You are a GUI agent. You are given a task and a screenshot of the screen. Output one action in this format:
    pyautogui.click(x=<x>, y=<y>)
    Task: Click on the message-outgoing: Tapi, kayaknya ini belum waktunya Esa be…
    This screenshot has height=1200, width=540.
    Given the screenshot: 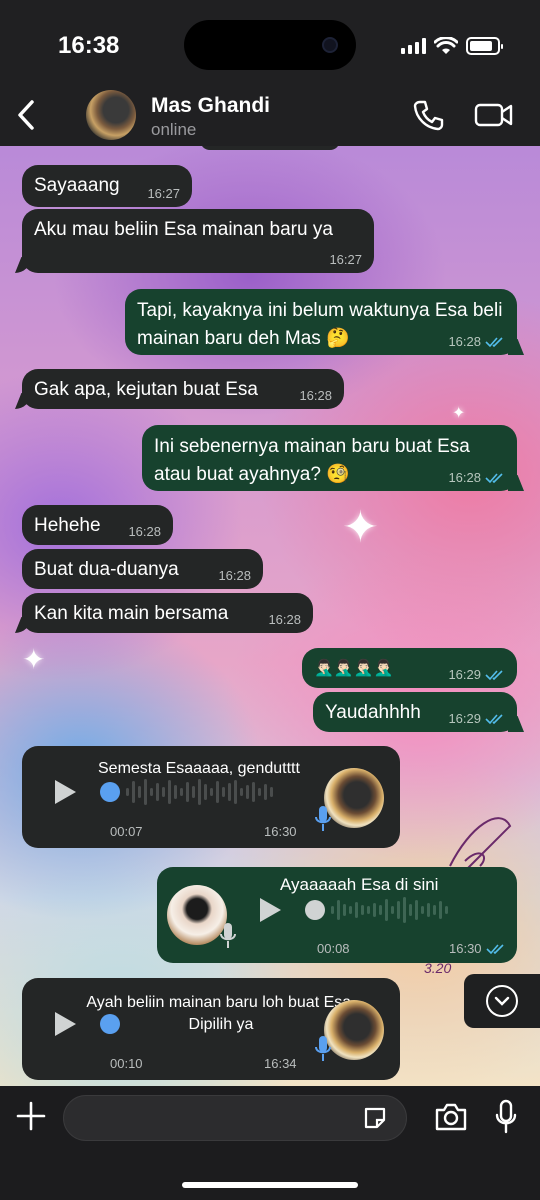 What is the action you would take?
    pyautogui.click(x=321, y=322)
    